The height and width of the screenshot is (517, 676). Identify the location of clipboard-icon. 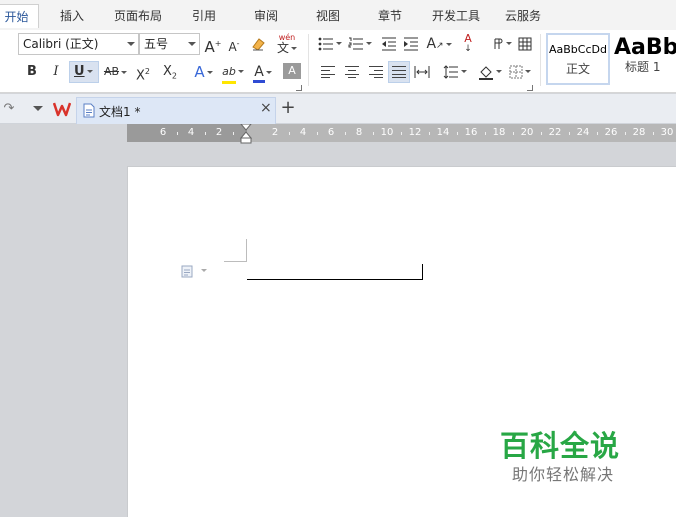
(187, 271).